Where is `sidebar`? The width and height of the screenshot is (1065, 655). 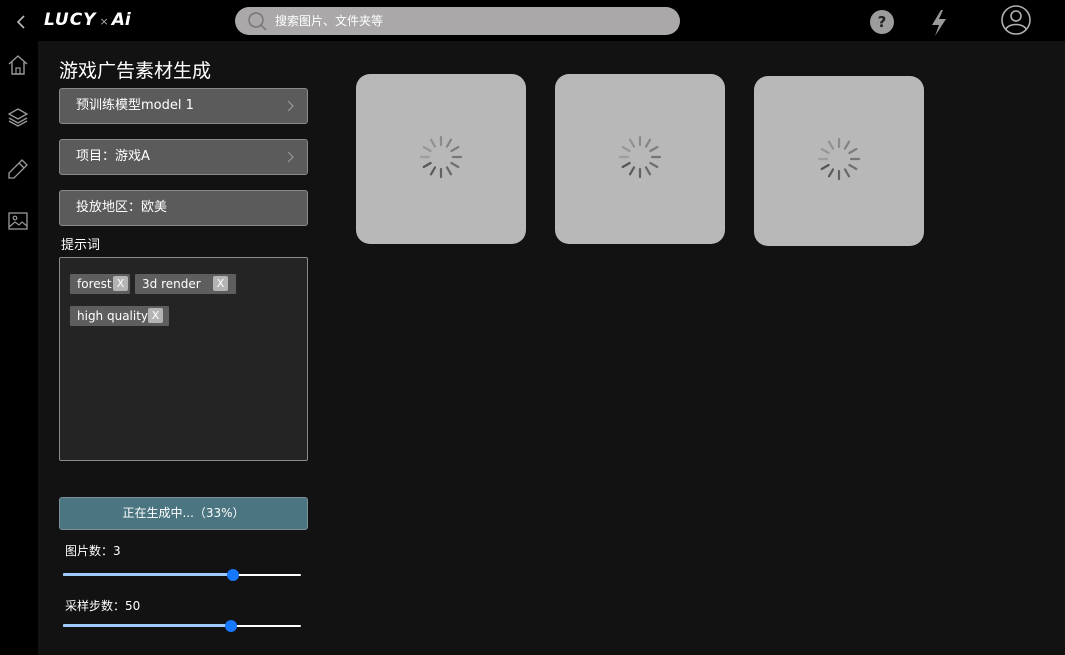 sidebar is located at coordinates (19, 348).